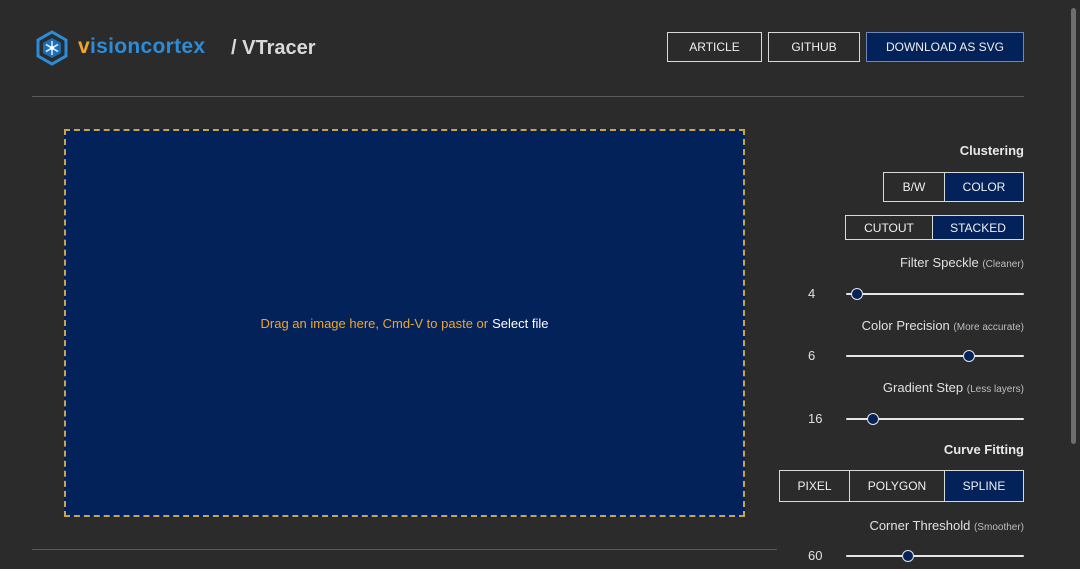 The height and width of the screenshot is (569, 1080). What do you see at coordinates (953, 387) in the screenshot?
I see `gradient-step-label: Gradient Step (Less layers)` at bounding box center [953, 387].